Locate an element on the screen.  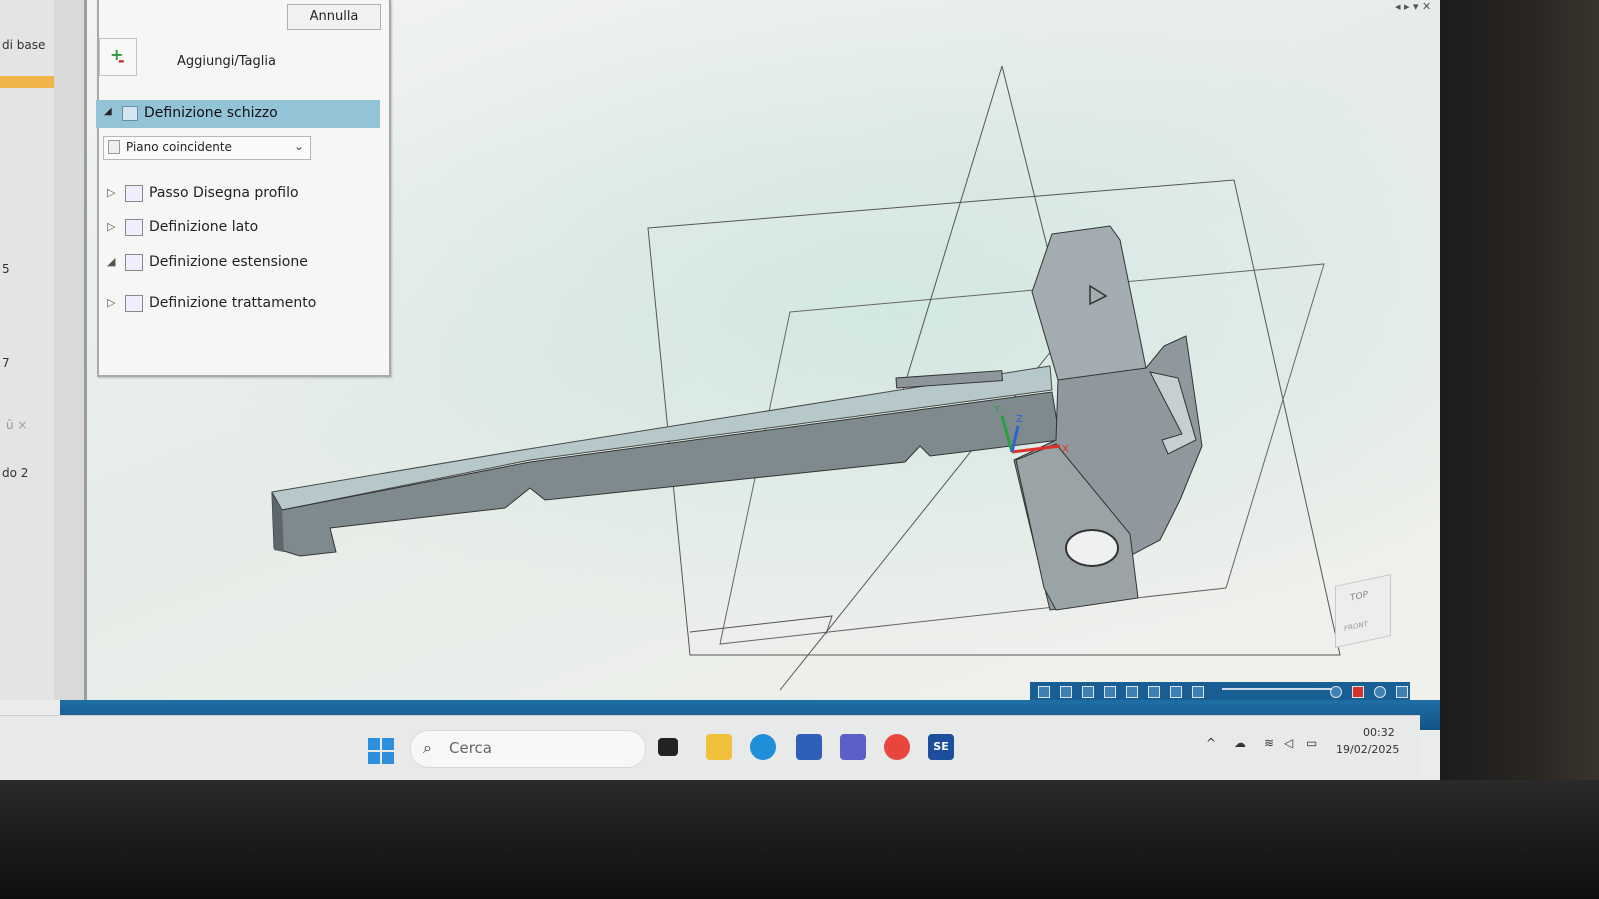
windows-taskbar: ⌕ Cerca SE ^ ☁ ≋ ◁ ▭ 00:32 19/02/2025 is located at coordinates (710, 749).